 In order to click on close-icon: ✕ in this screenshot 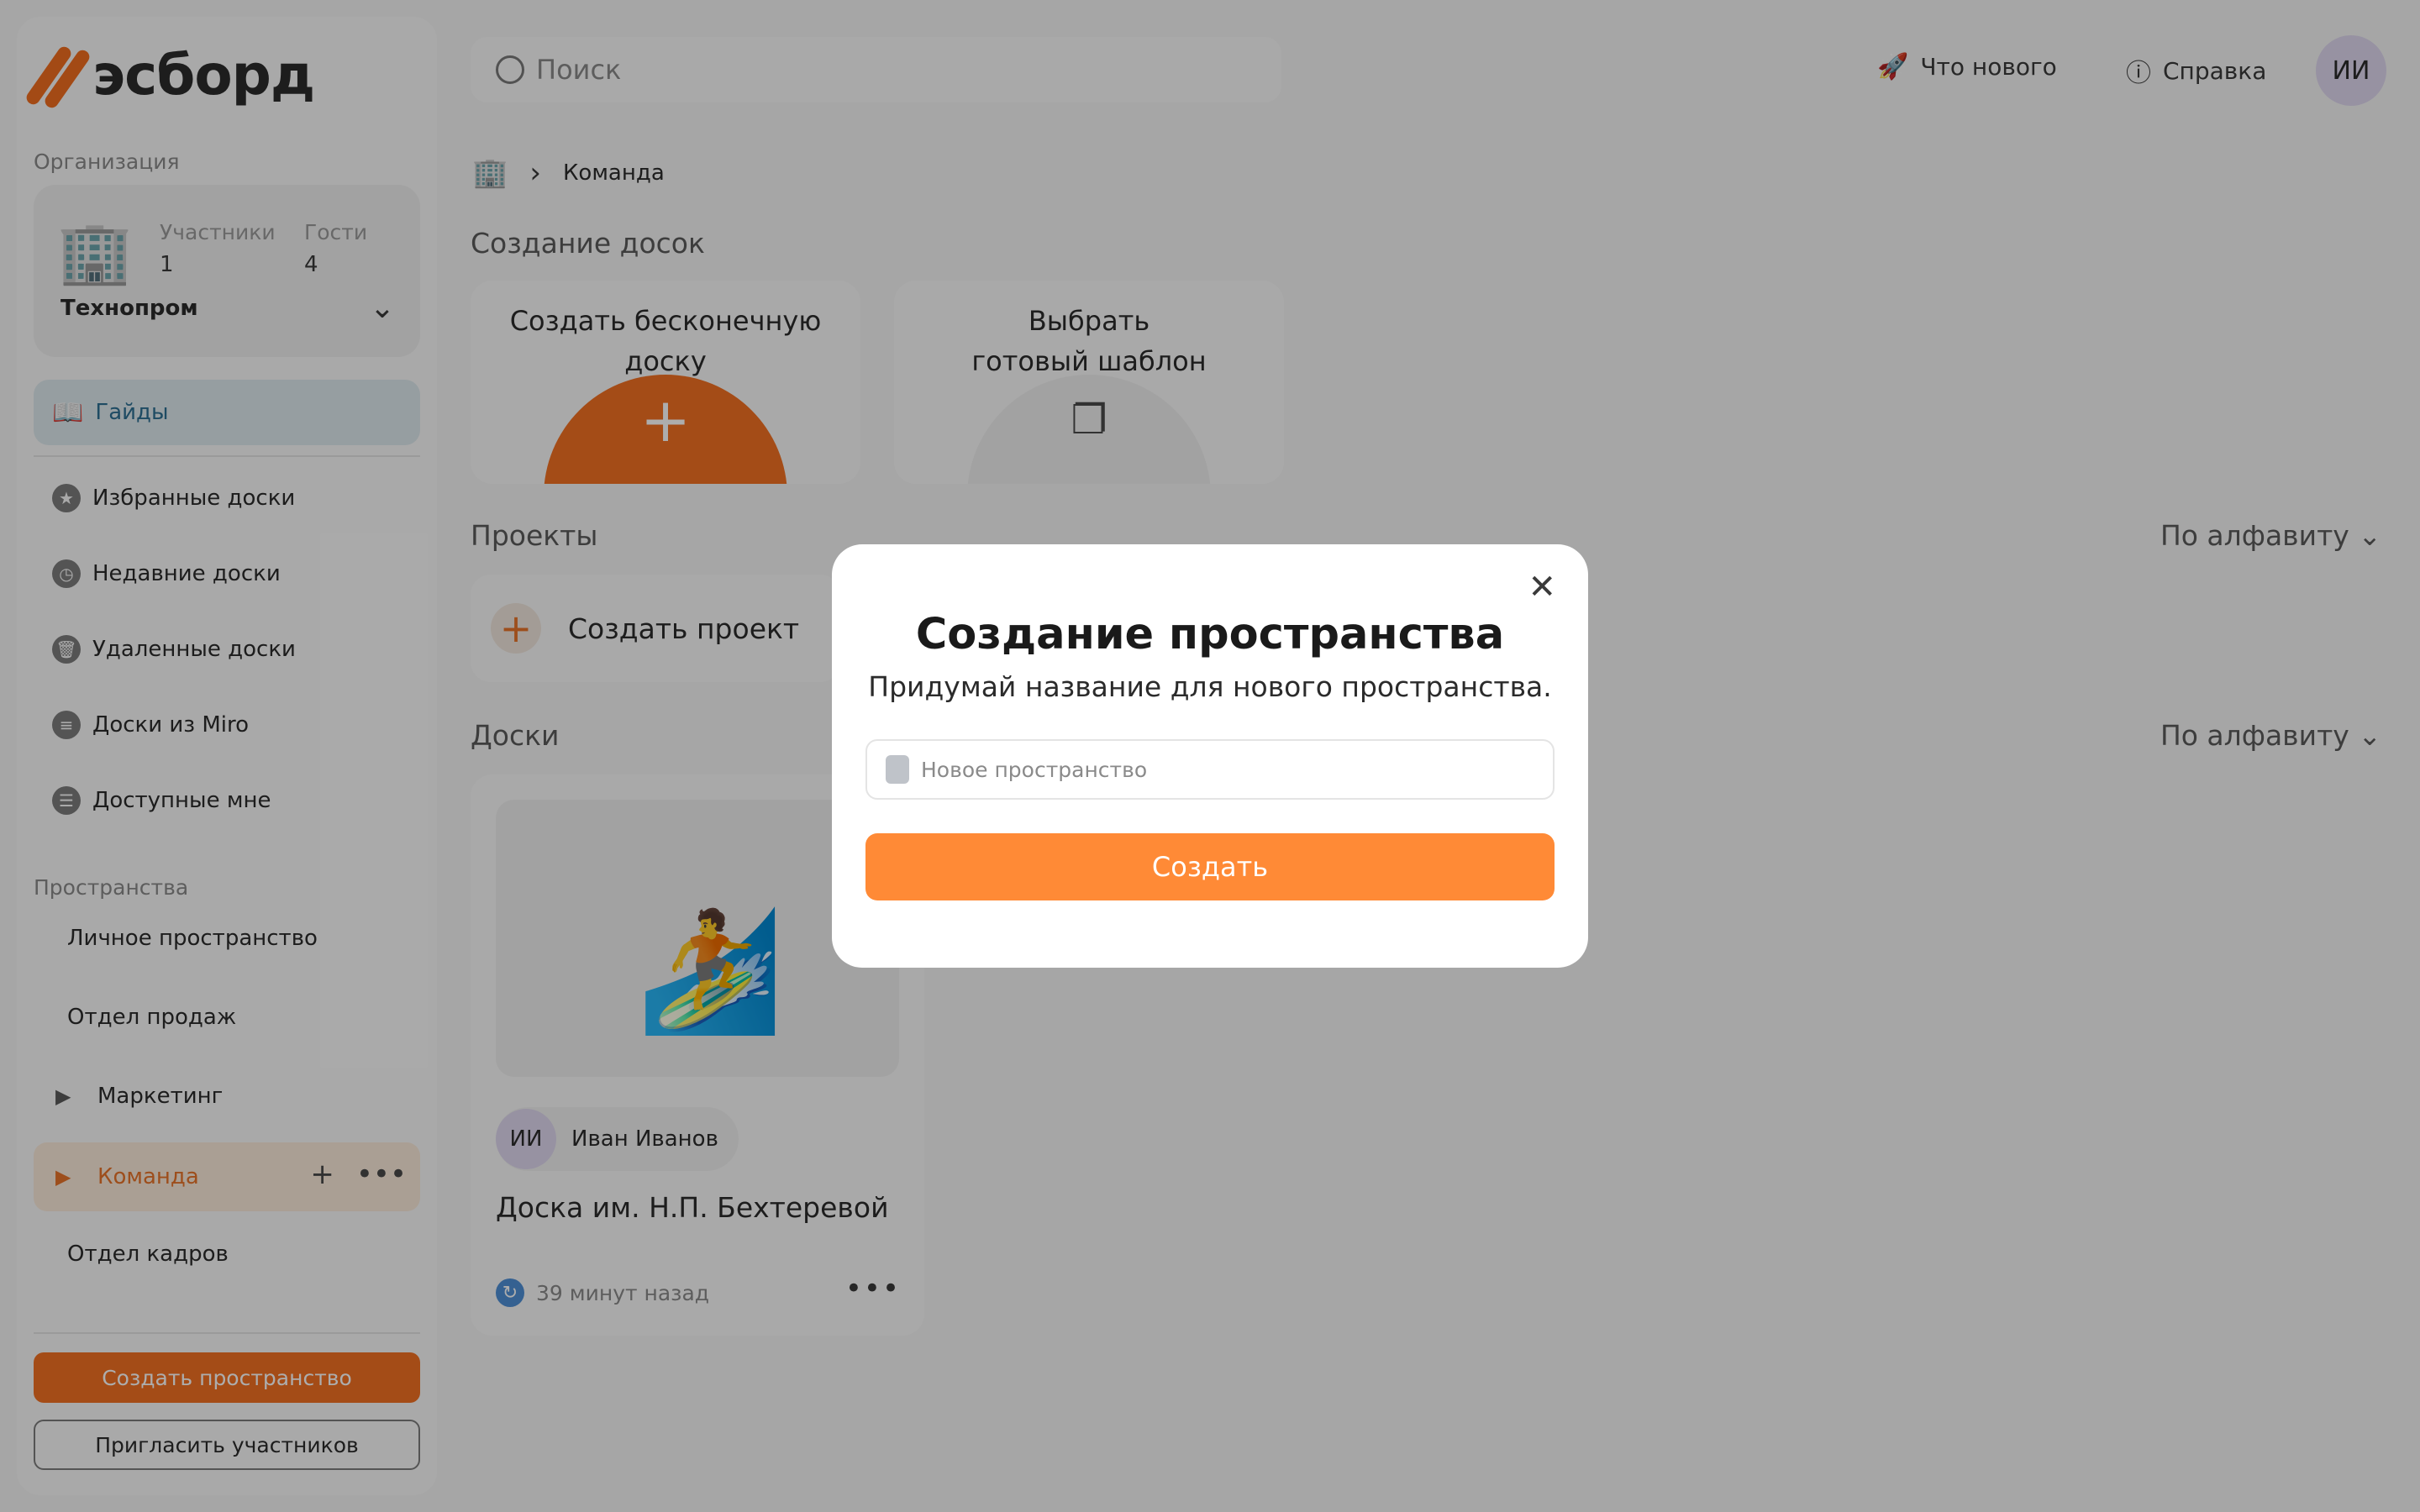, I will do `click(1542, 587)`.